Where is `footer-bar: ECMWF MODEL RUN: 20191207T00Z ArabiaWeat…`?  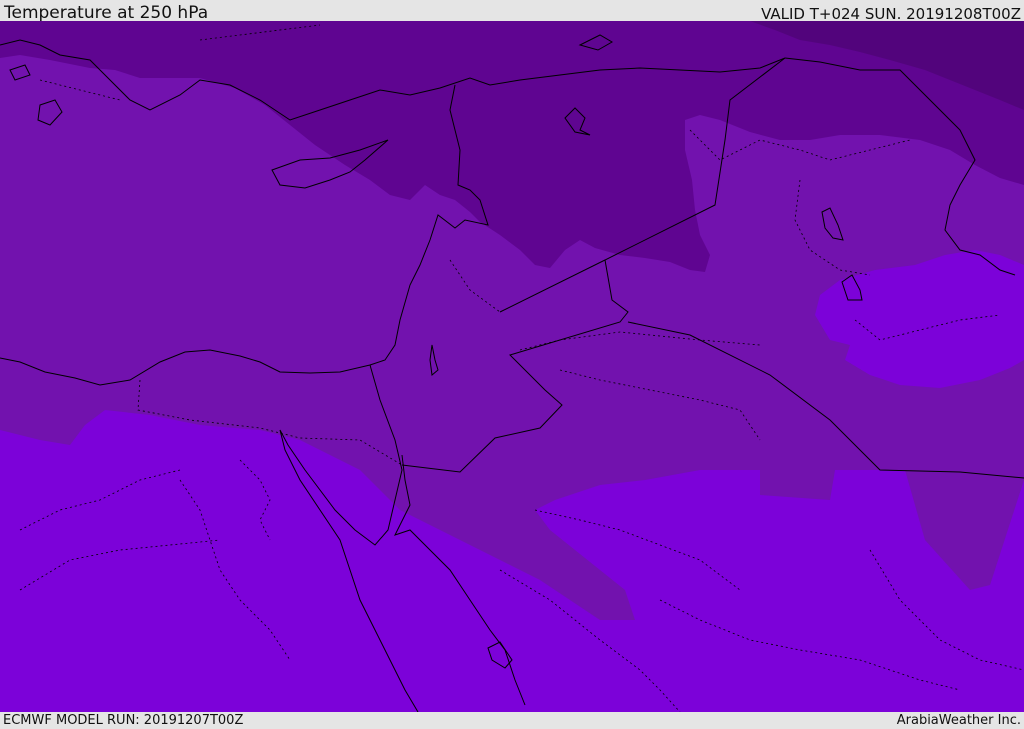 footer-bar: ECMWF MODEL RUN: 20191207T00Z ArabiaWeat… is located at coordinates (512, 720).